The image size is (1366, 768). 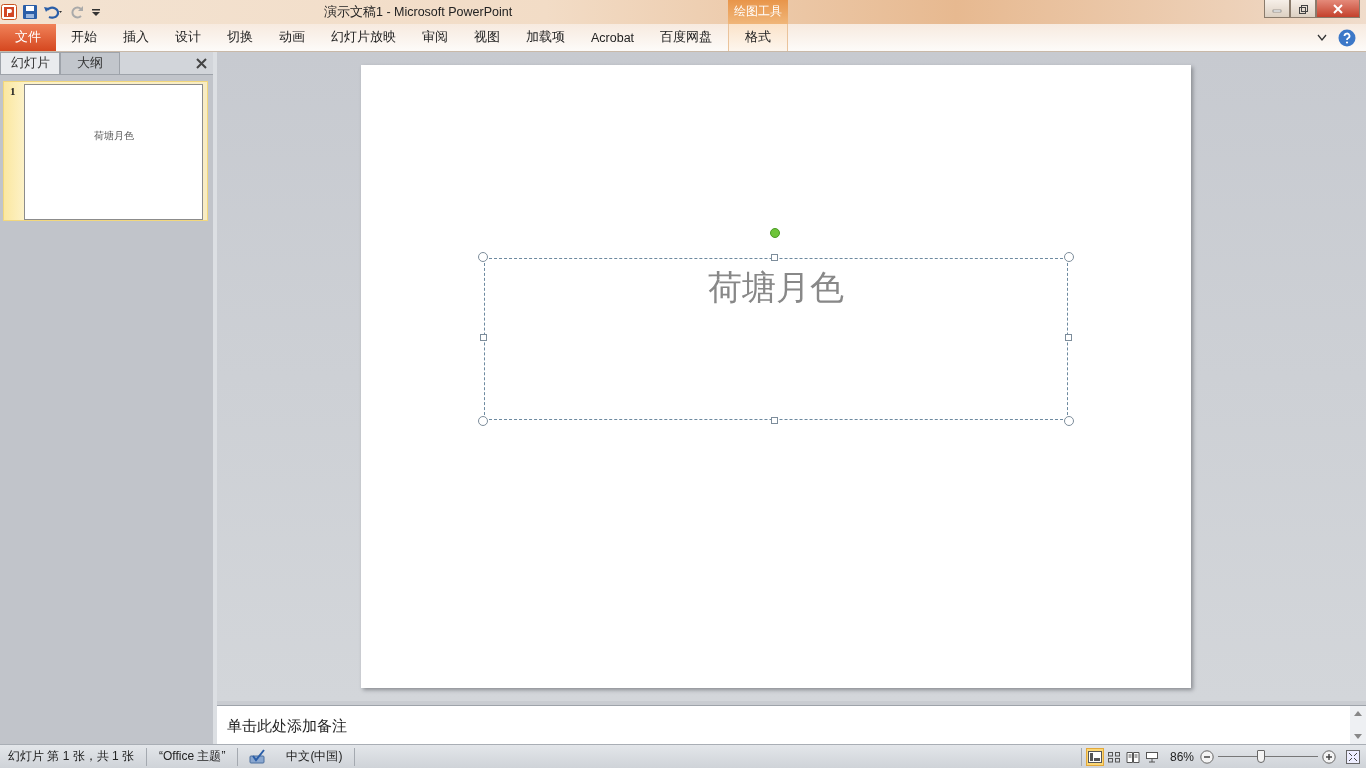 I want to click on slide-thumbnail-row: 1 荷塘月色, so click(x=105, y=151).